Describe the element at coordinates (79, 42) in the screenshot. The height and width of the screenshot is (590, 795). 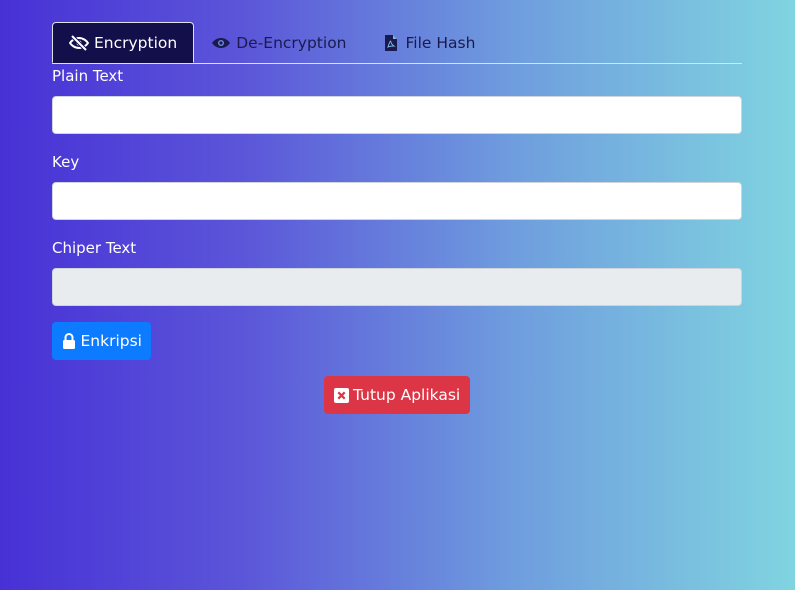
I see `eye-slash-icon` at that location.